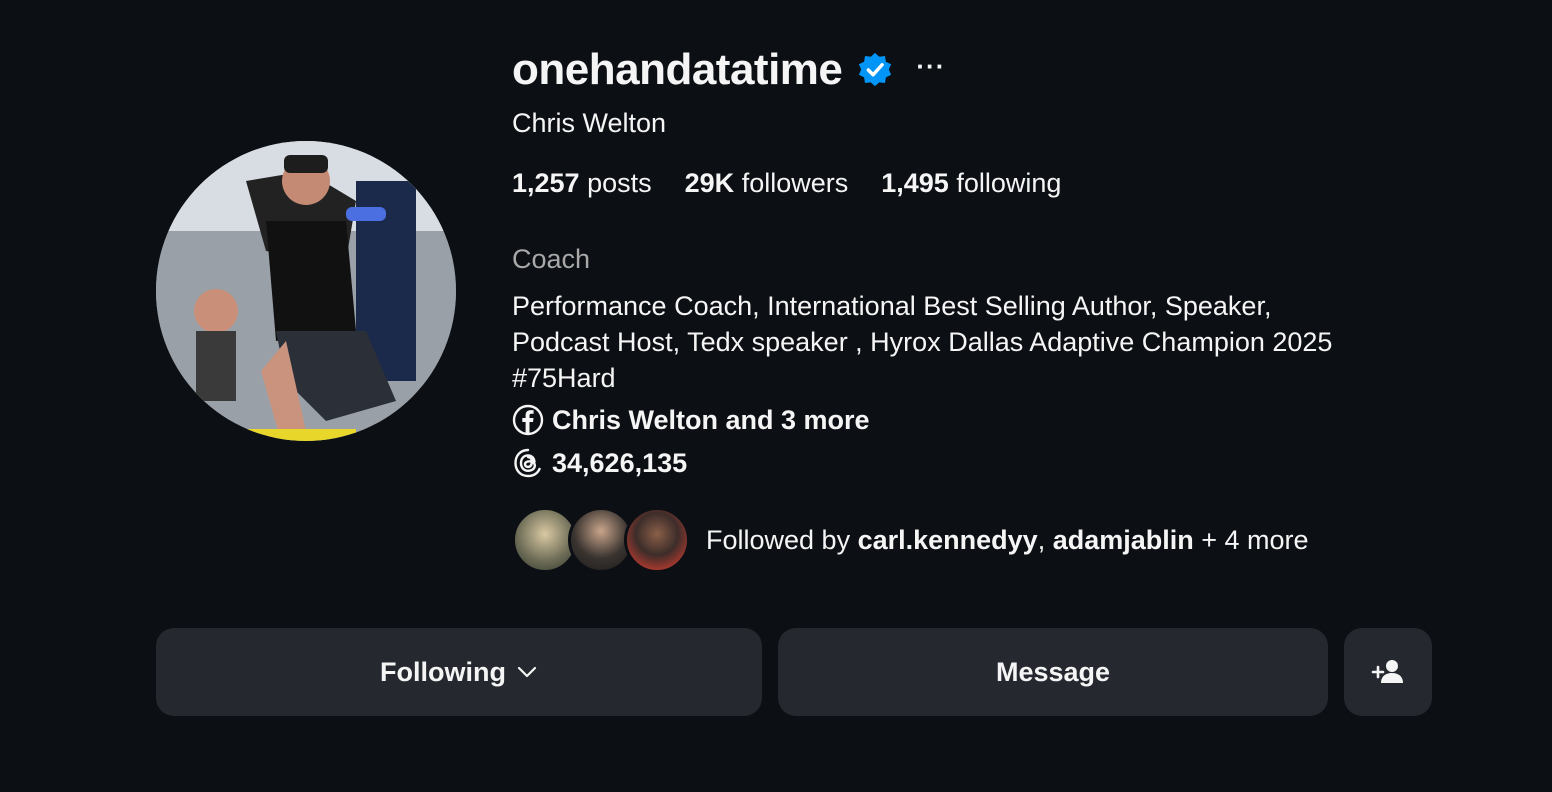 This screenshot has height=792, width=1552. What do you see at coordinates (589, 123) in the screenshot?
I see `profile-full-name: Chris Welton` at bounding box center [589, 123].